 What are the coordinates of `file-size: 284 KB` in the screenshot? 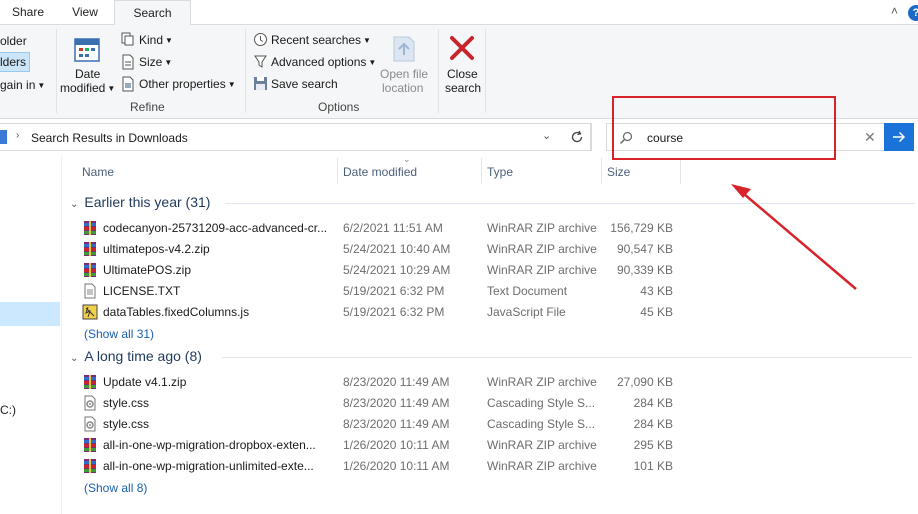 It's located at (653, 403).